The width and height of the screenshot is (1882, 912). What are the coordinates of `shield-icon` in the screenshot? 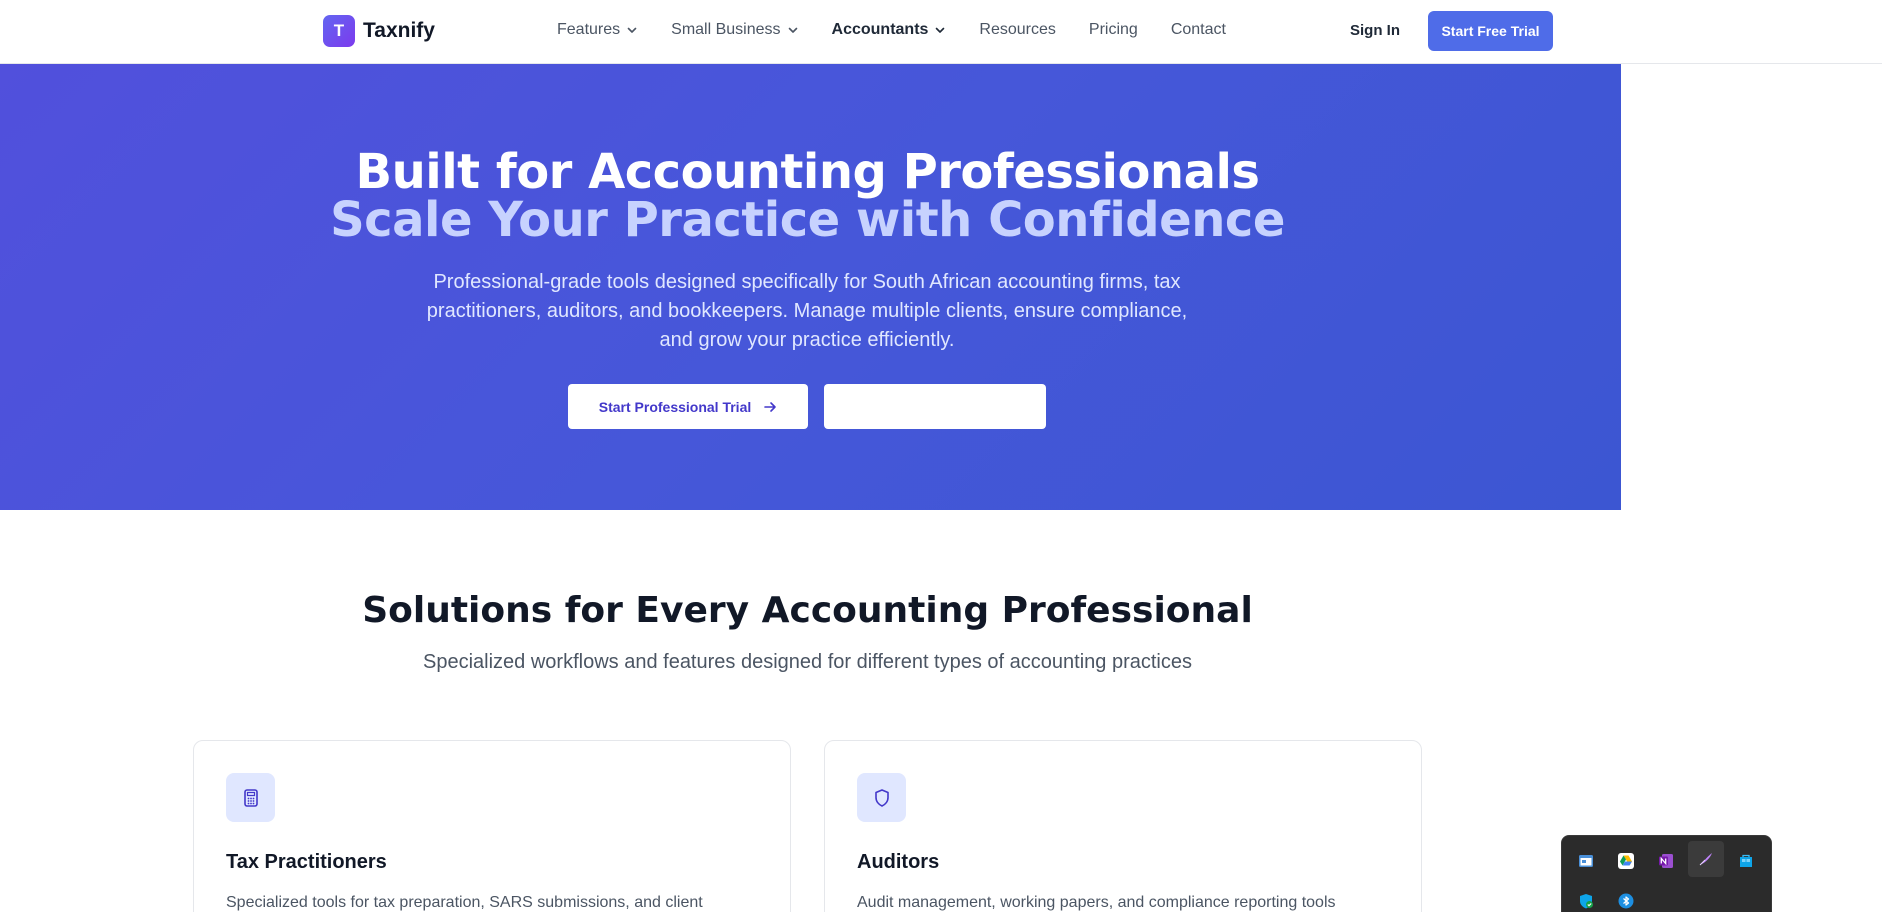 It's located at (881, 797).